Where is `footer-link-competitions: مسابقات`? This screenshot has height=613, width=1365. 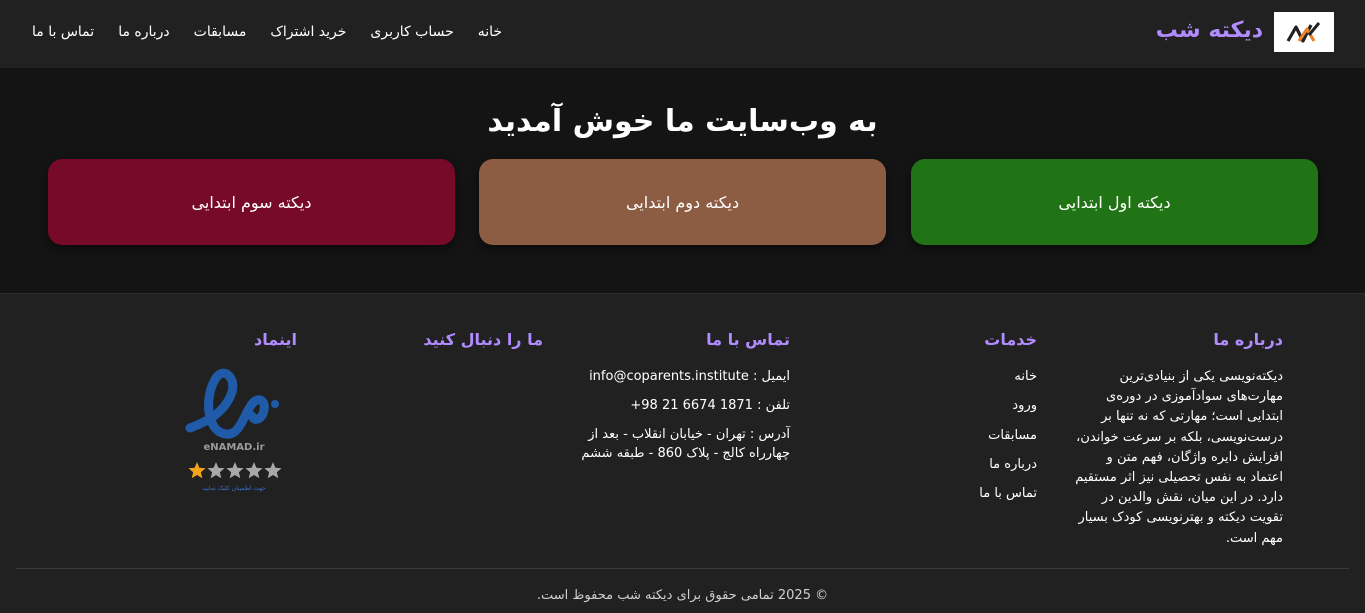
footer-link-competitions: مسابقات is located at coordinates (1012, 435).